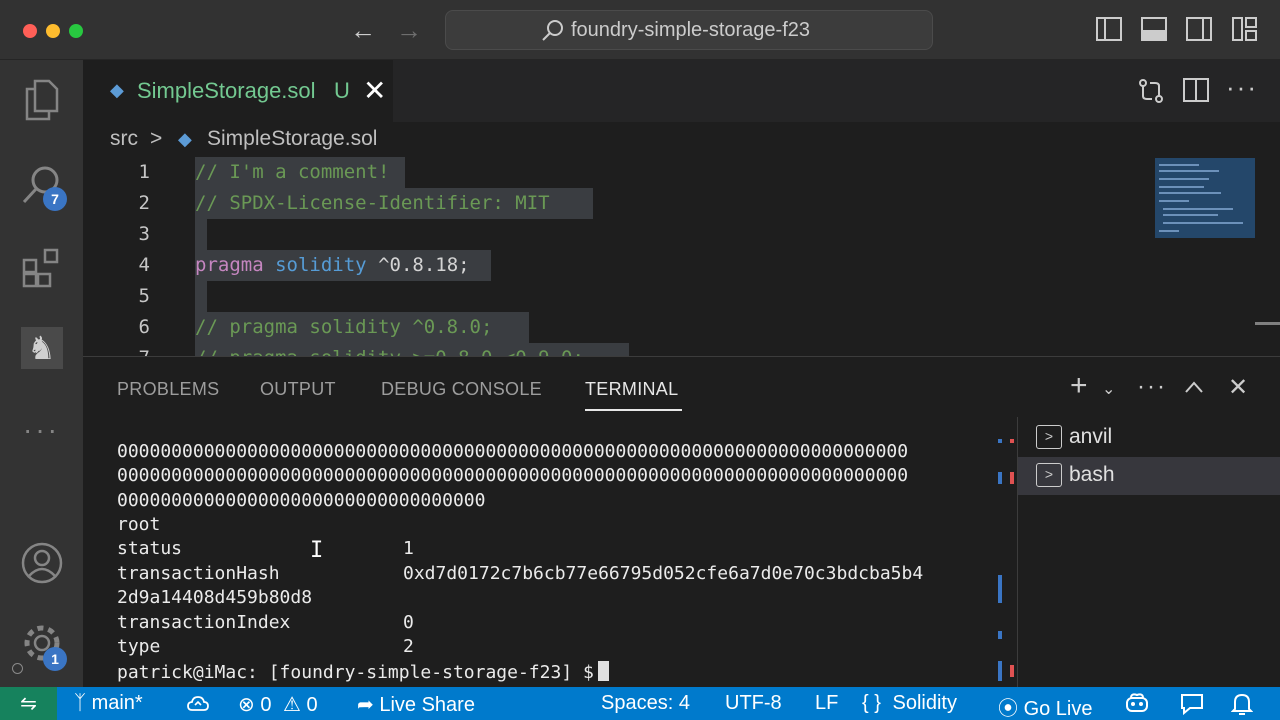 The width and height of the screenshot is (1280, 720). I want to click on terminal-name: bash, so click(1092, 474).